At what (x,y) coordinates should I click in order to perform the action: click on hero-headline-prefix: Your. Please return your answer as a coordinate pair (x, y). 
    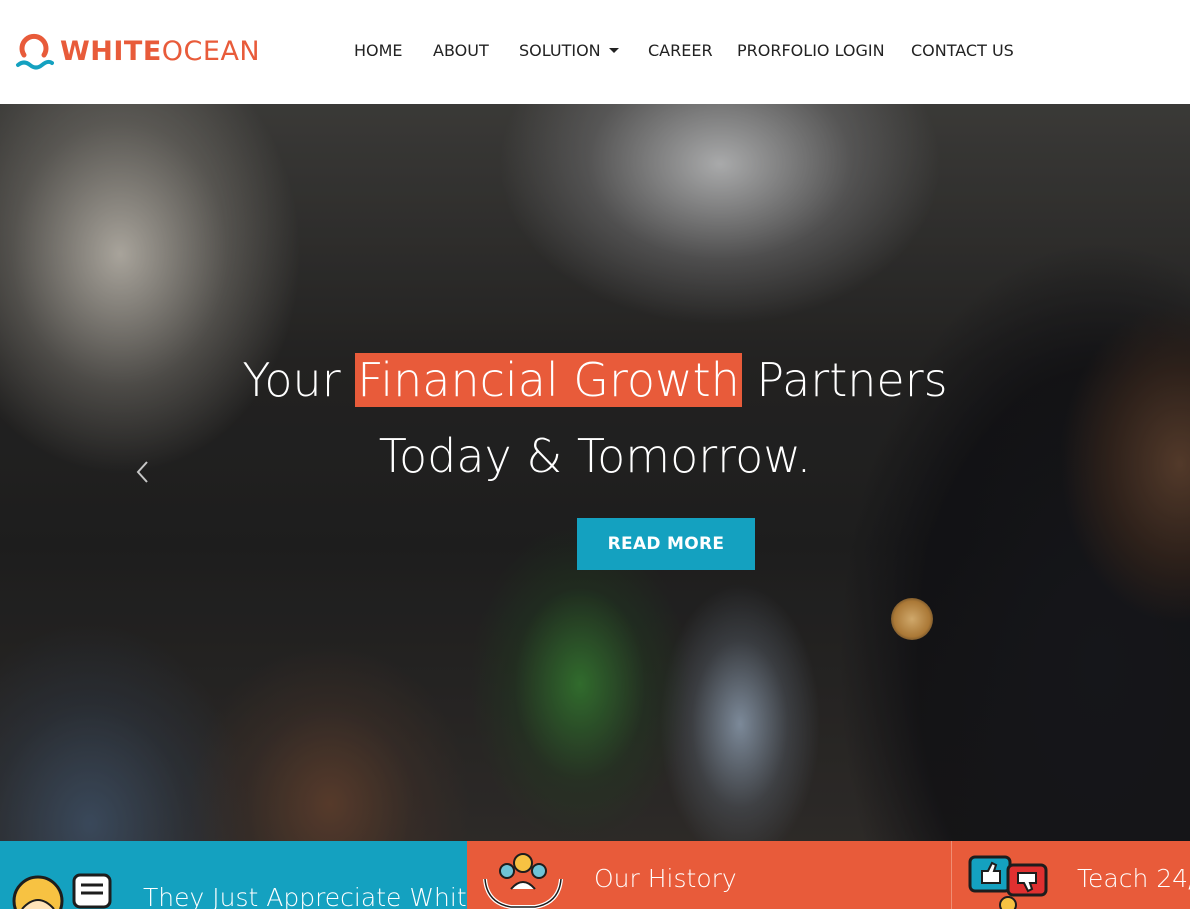
    Looking at the image, I should click on (299, 380).